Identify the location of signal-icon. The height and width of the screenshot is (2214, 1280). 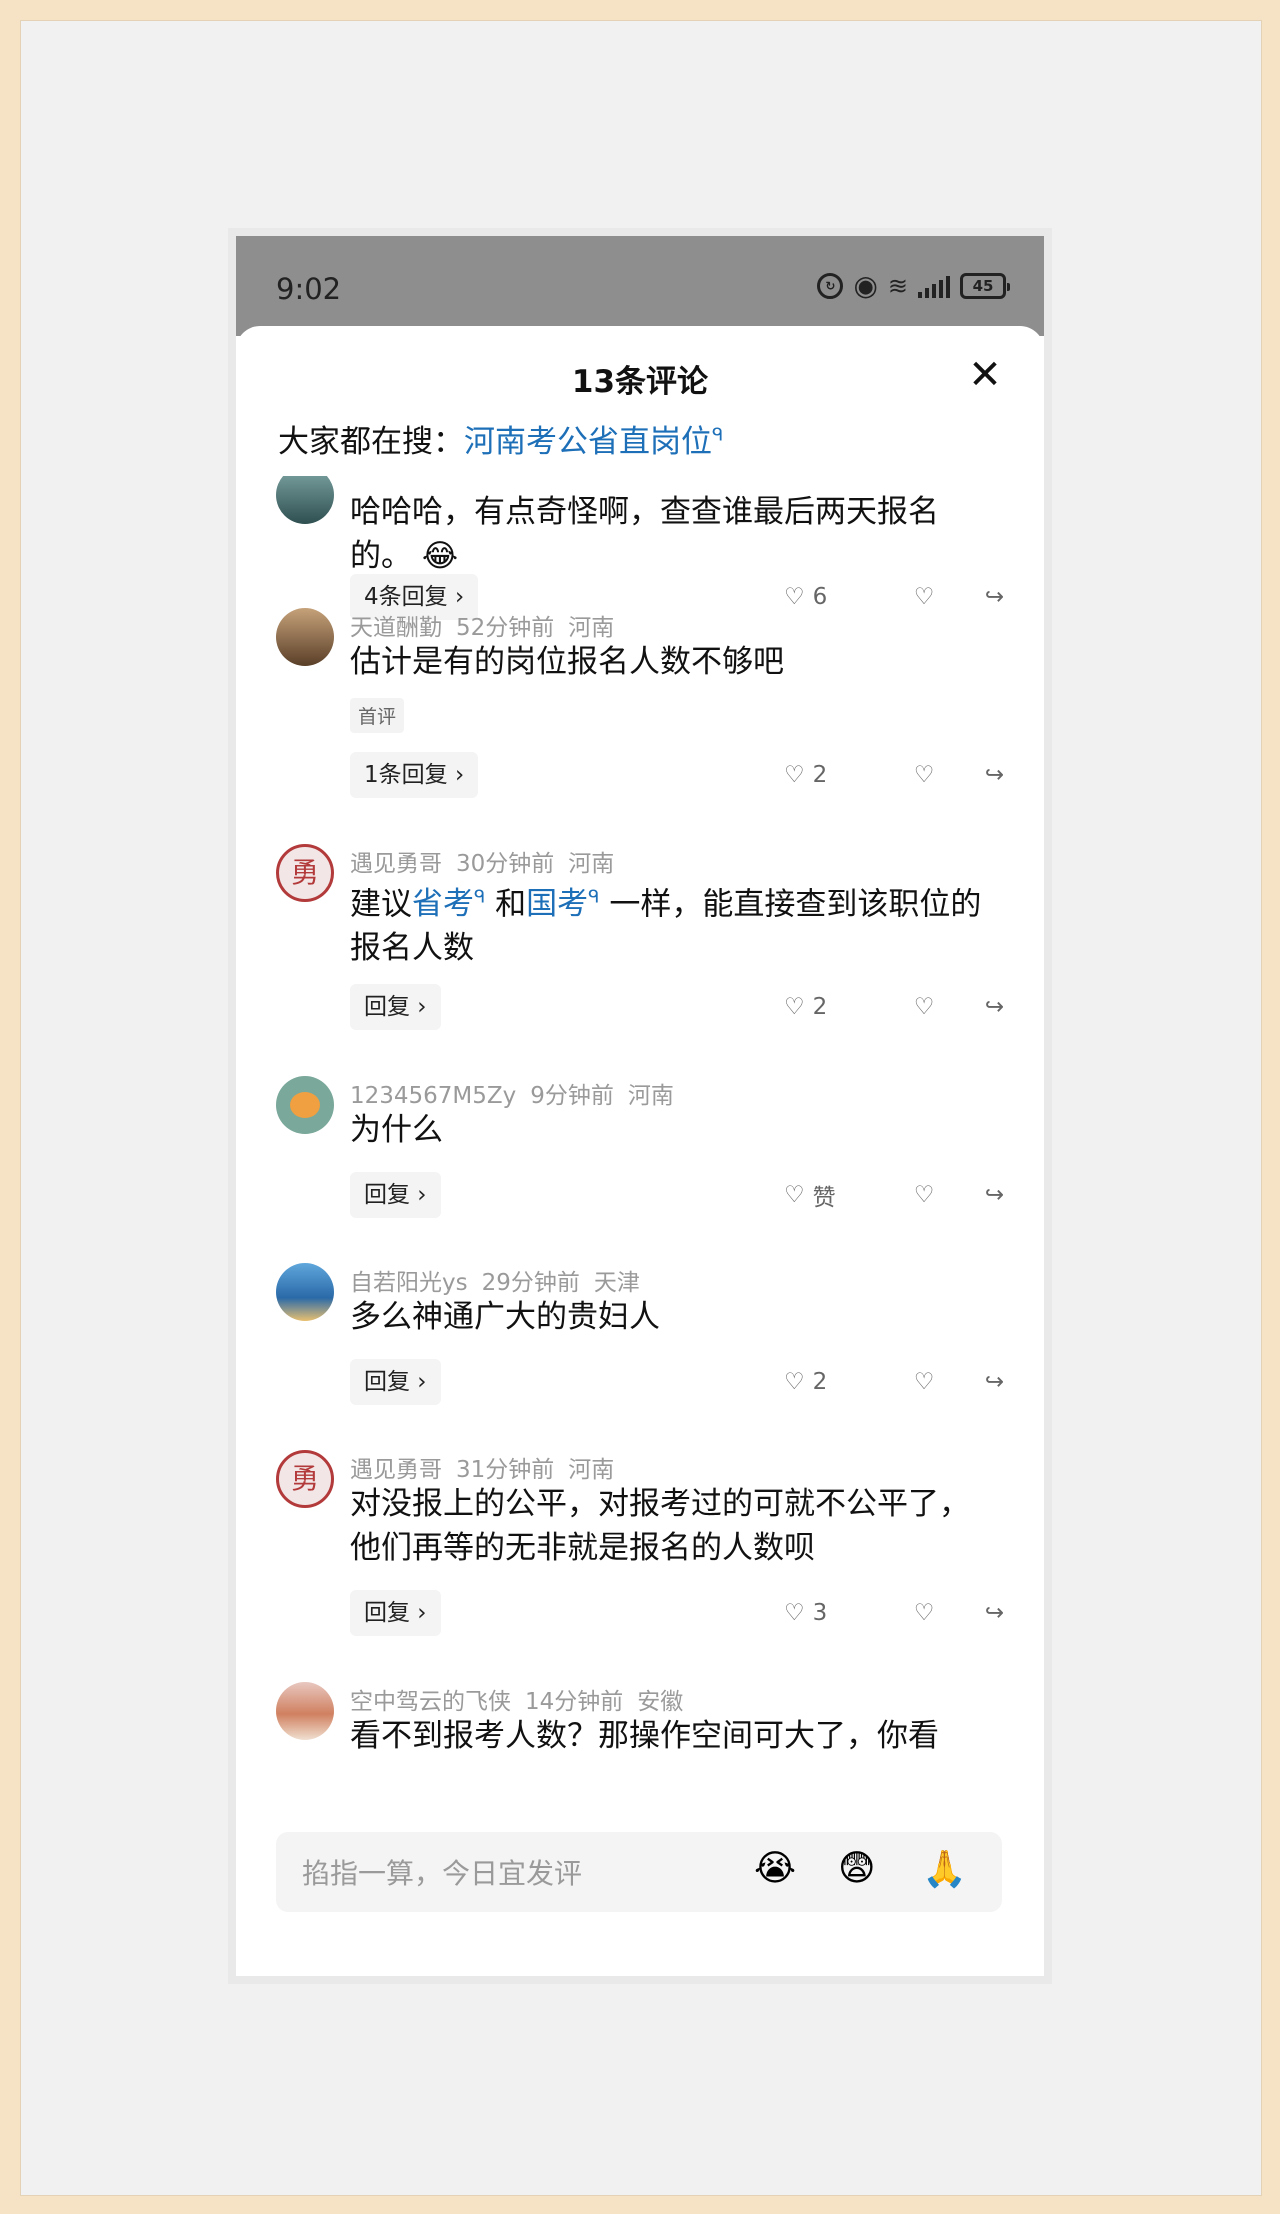
(934, 286).